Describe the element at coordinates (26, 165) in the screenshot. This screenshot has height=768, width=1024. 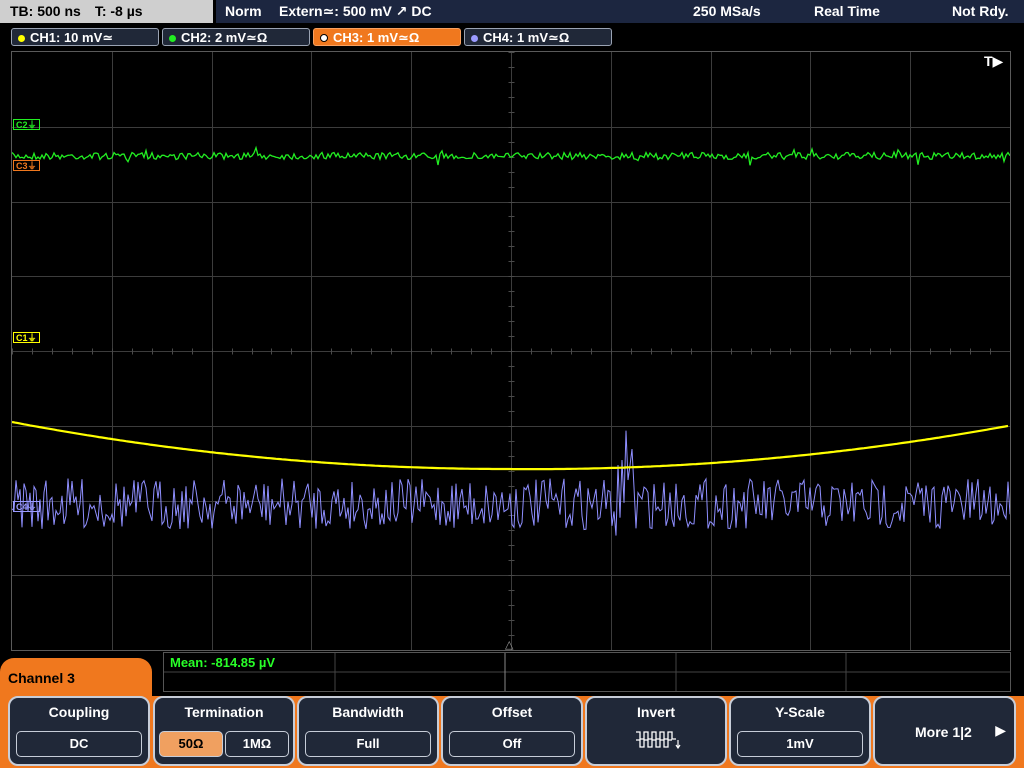
I see `channel-3-marker: C3⏚` at that location.